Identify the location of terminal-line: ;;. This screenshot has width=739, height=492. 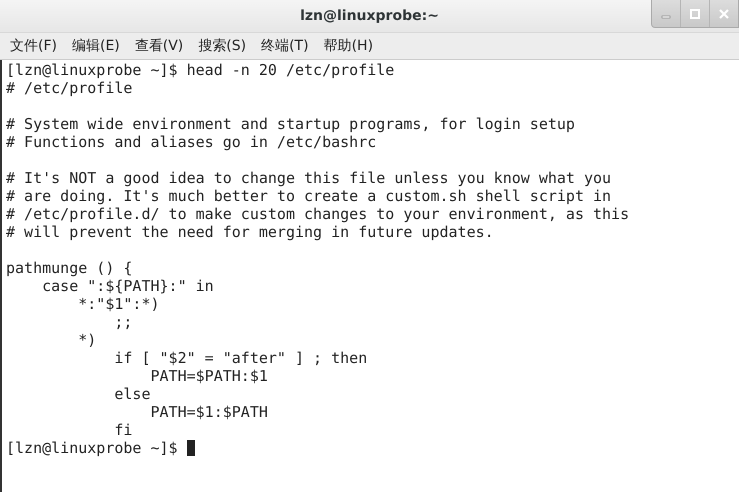
(122, 322).